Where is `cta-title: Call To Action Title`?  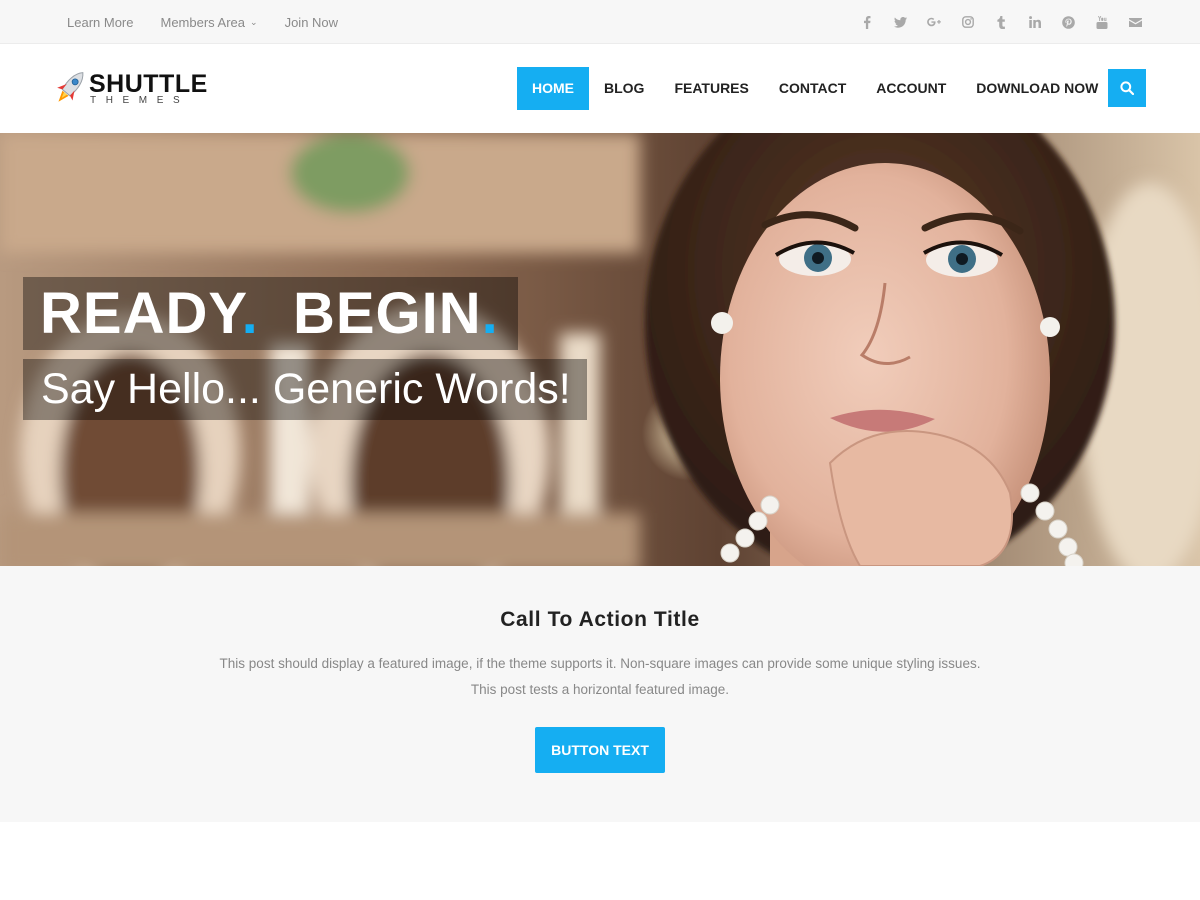
cta-title: Call To Action Title is located at coordinates (600, 619).